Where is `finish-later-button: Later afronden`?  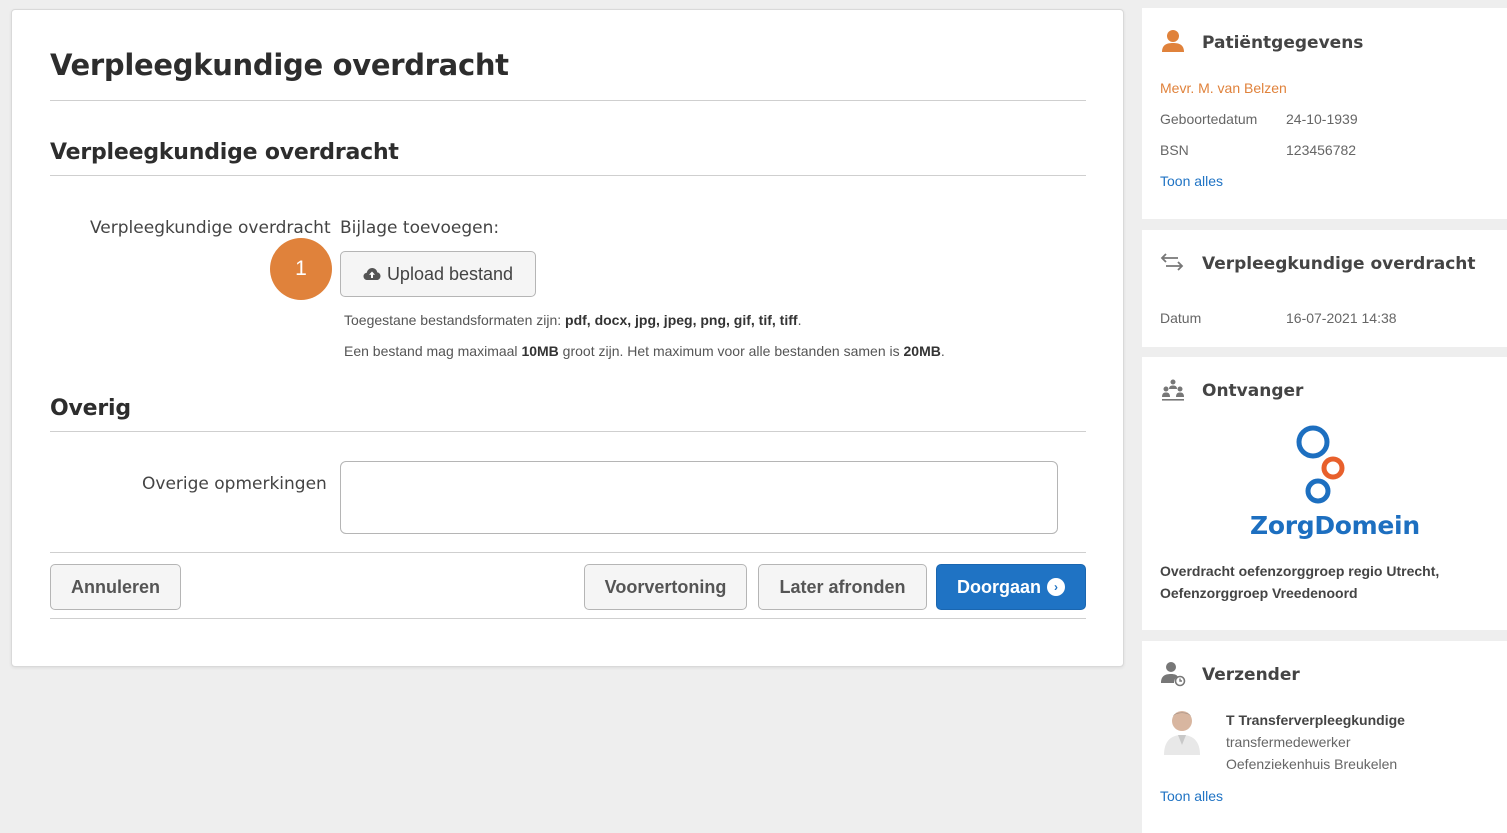 finish-later-button: Later afronden is located at coordinates (842, 587).